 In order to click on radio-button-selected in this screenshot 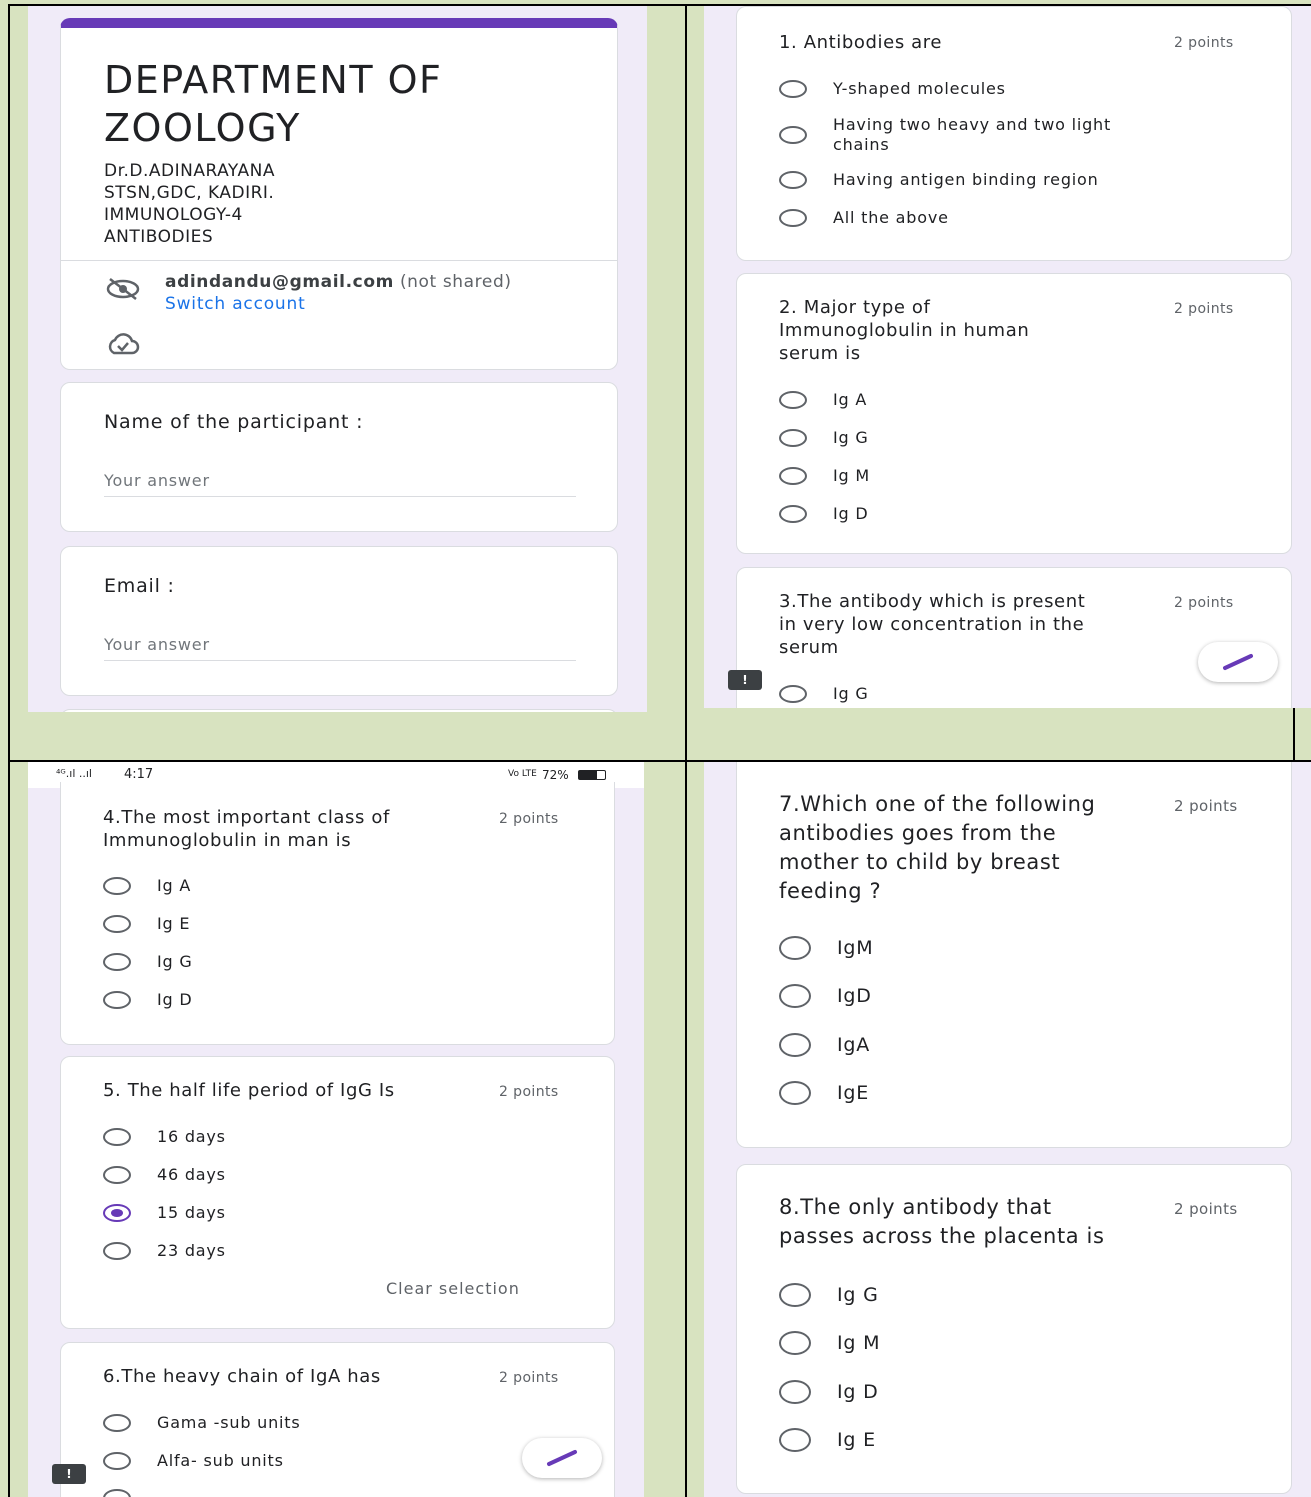, I will do `click(117, 1213)`.